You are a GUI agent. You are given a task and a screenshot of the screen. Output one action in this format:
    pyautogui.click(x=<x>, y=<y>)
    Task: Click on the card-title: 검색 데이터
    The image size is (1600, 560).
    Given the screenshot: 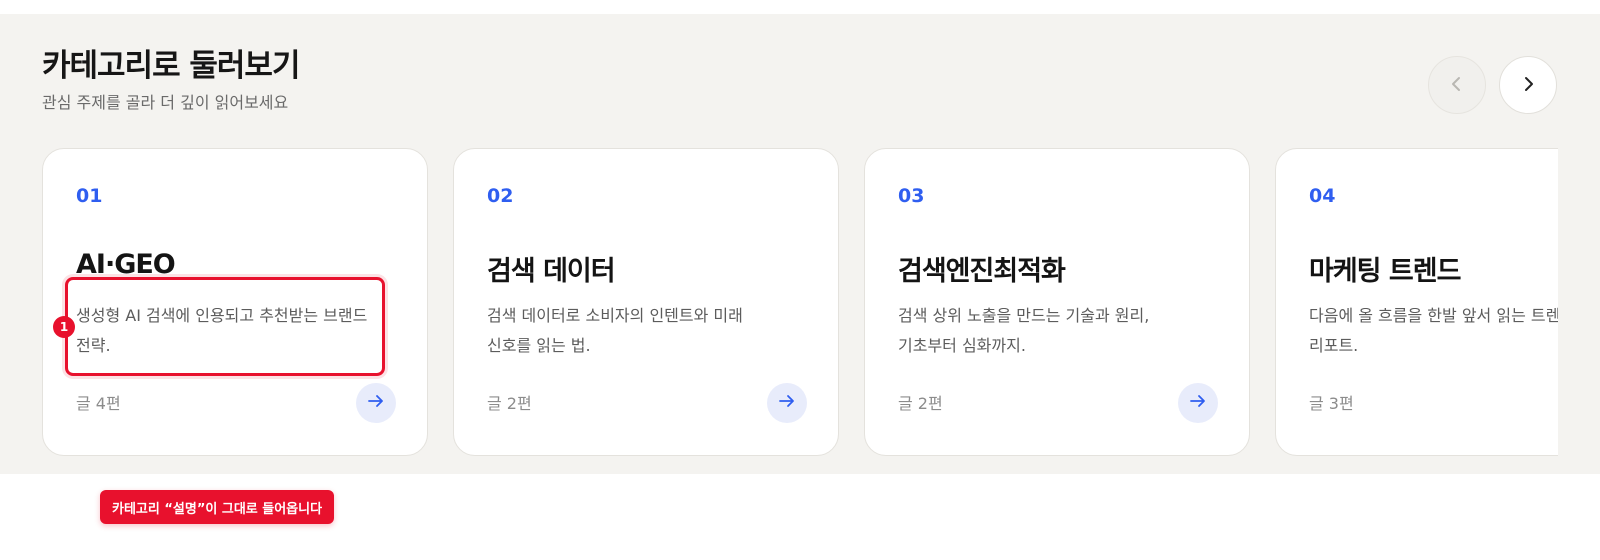 What is the action you would take?
    pyautogui.click(x=551, y=271)
    